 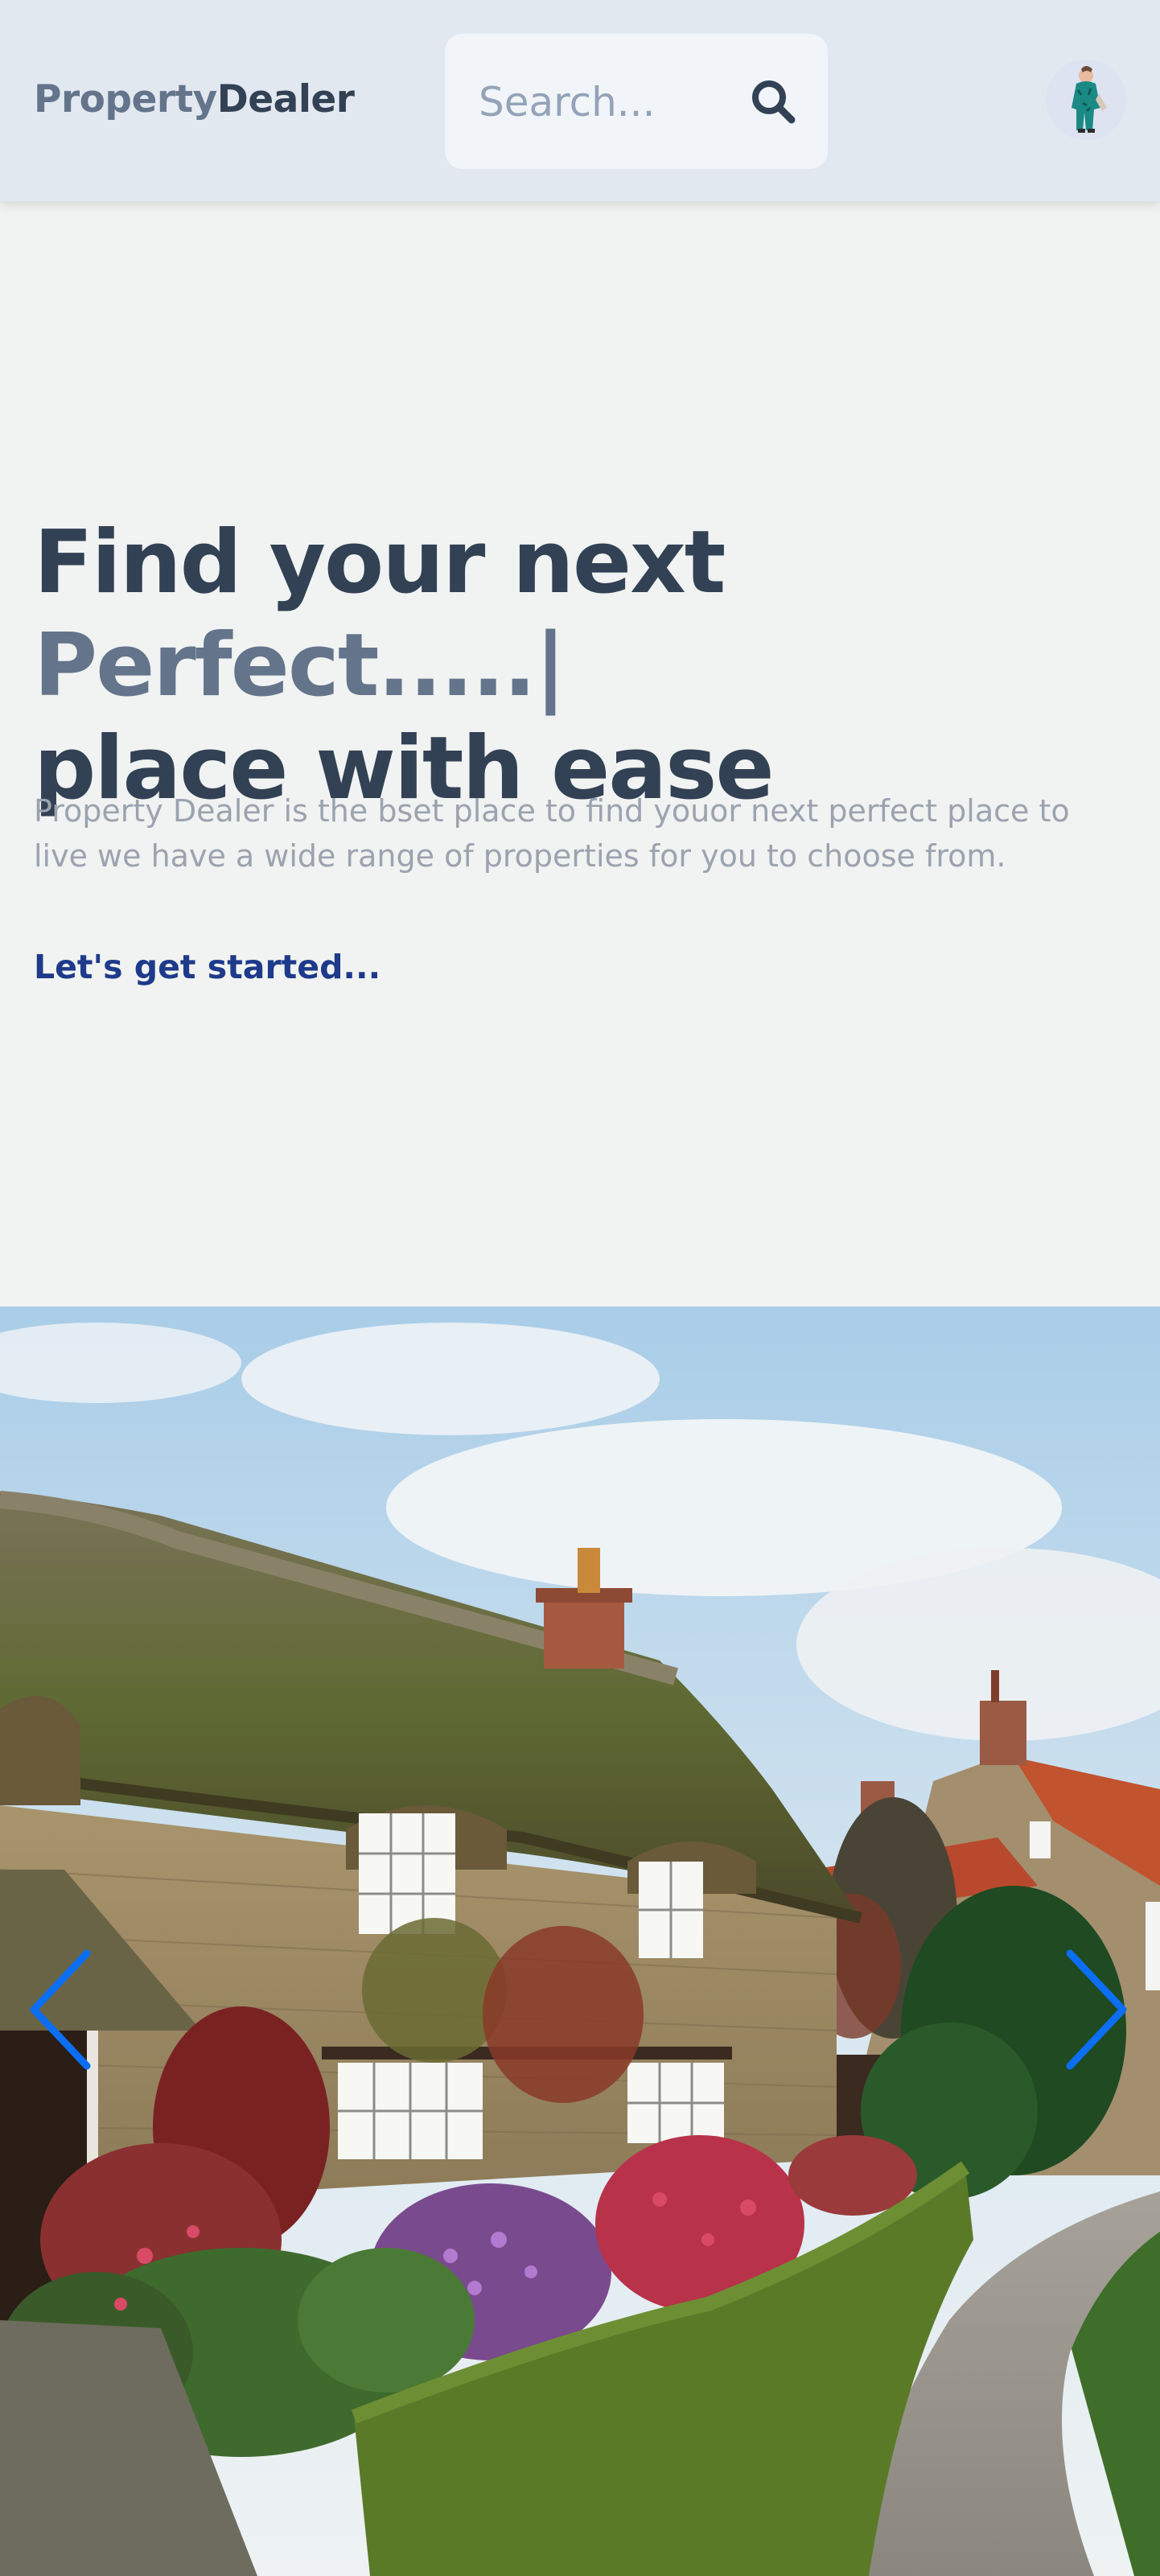 I want to click on search-input, so click(x=611, y=102).